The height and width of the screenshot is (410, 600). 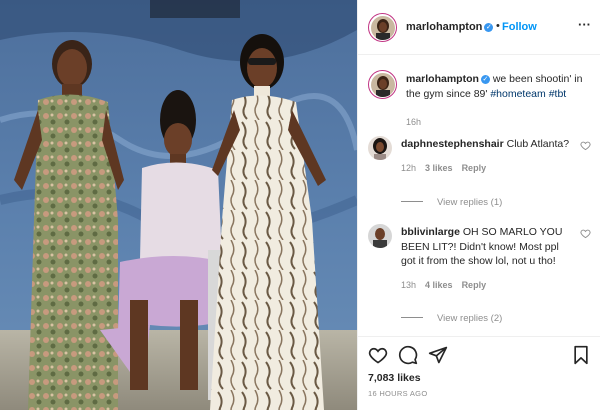 What do you see at coordinates (378, 355) in the screenshot?
I see `heart-icon` at bounding box center [378, 355].